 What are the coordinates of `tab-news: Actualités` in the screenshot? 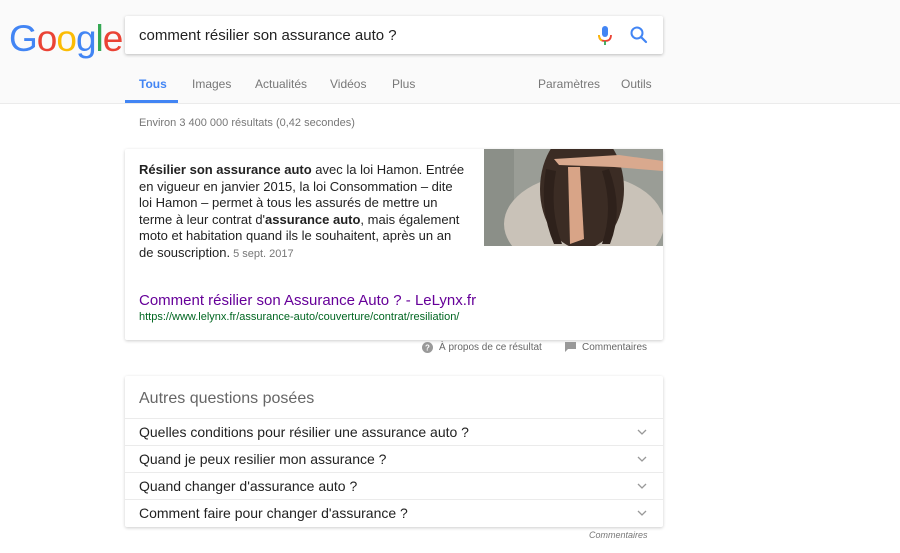 It's located at (281, 84).